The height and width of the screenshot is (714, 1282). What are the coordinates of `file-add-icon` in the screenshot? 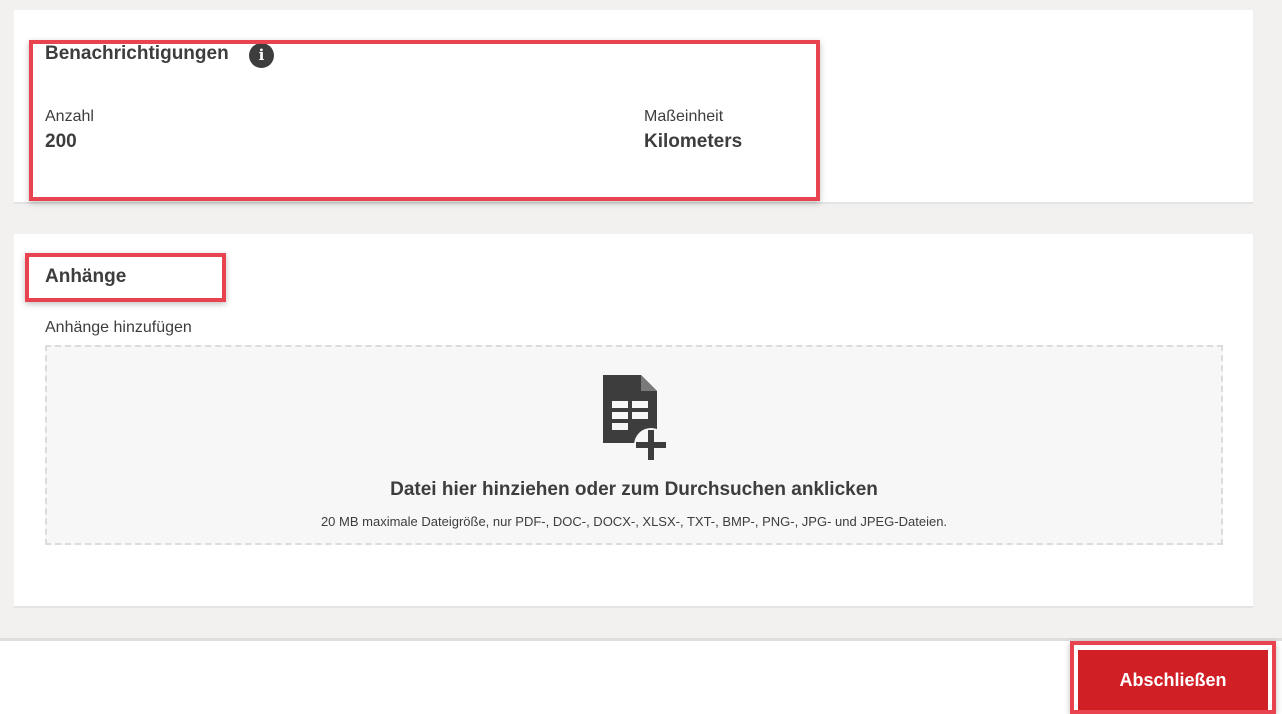 It's located at (635, 418).